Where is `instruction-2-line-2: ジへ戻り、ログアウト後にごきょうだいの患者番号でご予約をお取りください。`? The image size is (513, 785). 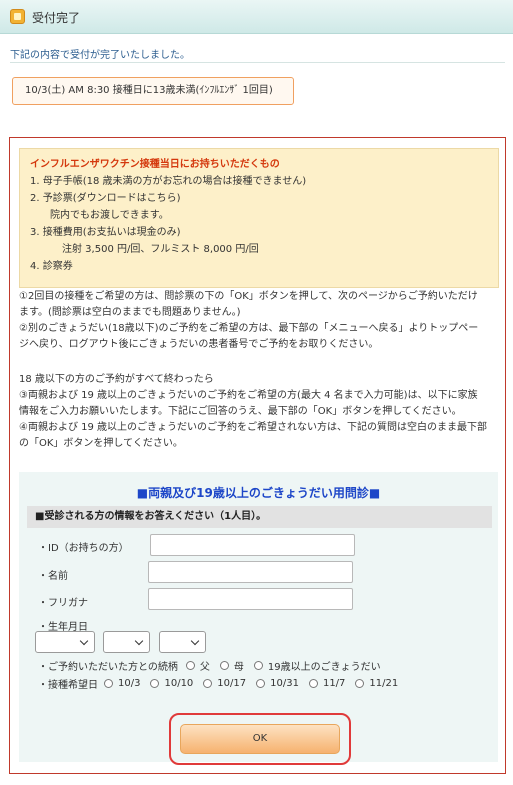 instruction-2-line-2: ジへ戻り、ログアウト後にごきょうだいの患者番号でご予約をお取りください。 is located at coordinates (199, 344).